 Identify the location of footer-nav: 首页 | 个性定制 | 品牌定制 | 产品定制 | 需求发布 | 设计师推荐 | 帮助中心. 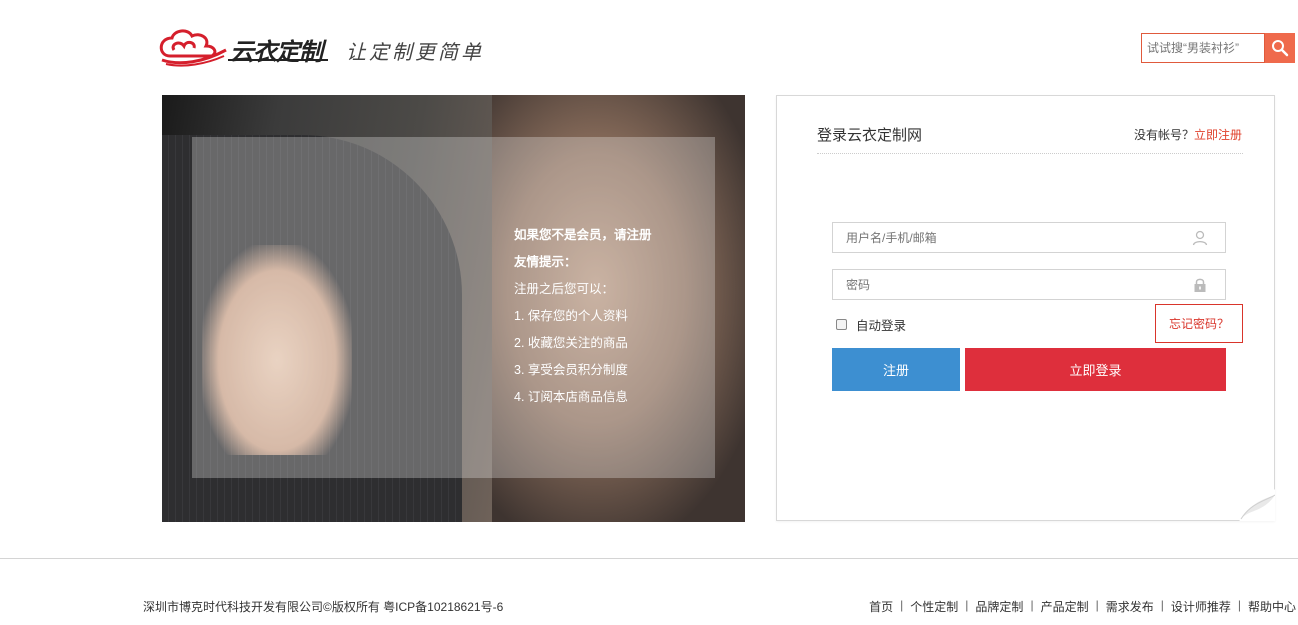
(1082, 606).